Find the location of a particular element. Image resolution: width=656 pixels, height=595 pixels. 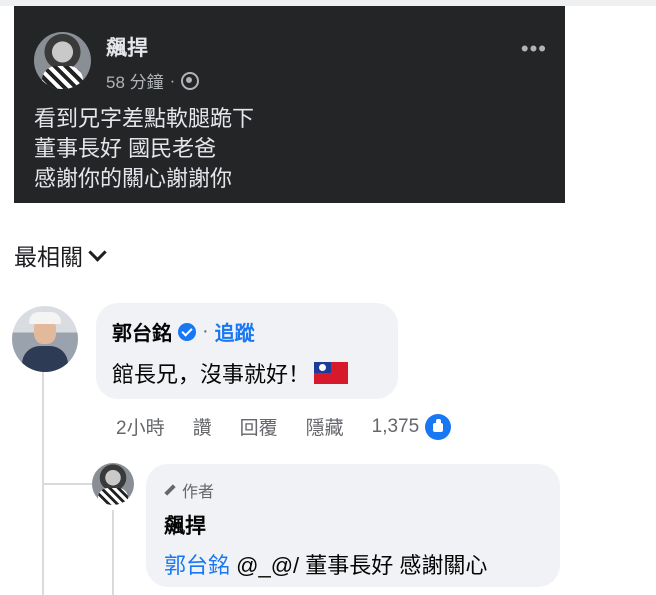

post-text: 看到兄字差點軟腿跪下 董事長好 國民老爸 感謝你的關心謝謝你 is located at coordinates (144, 149).